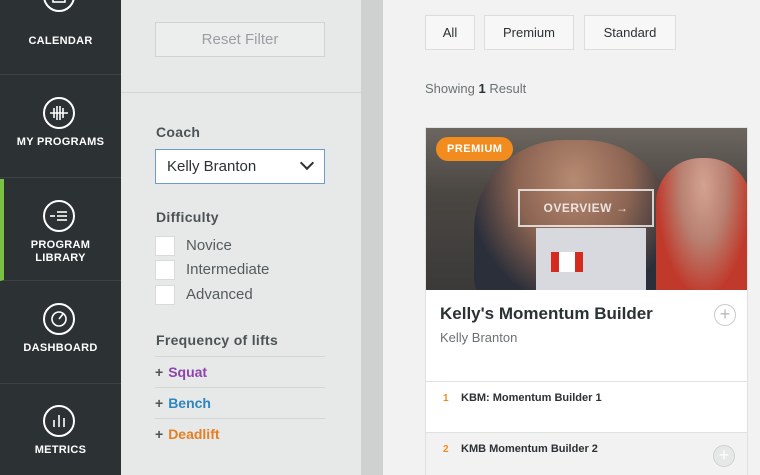 This screenshot has width=760, height=475. I want to click on checkbox-label: Novice, so click(209, 245).